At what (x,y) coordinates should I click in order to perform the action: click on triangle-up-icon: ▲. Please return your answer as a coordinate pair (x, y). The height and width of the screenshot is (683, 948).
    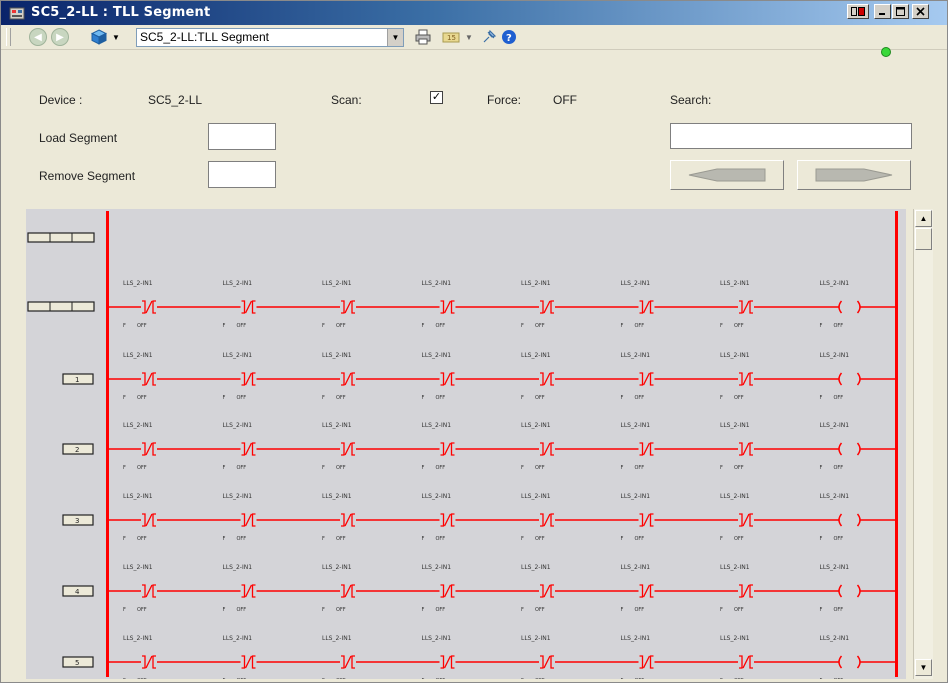
    Looking at the image, I should click on (923, 218).